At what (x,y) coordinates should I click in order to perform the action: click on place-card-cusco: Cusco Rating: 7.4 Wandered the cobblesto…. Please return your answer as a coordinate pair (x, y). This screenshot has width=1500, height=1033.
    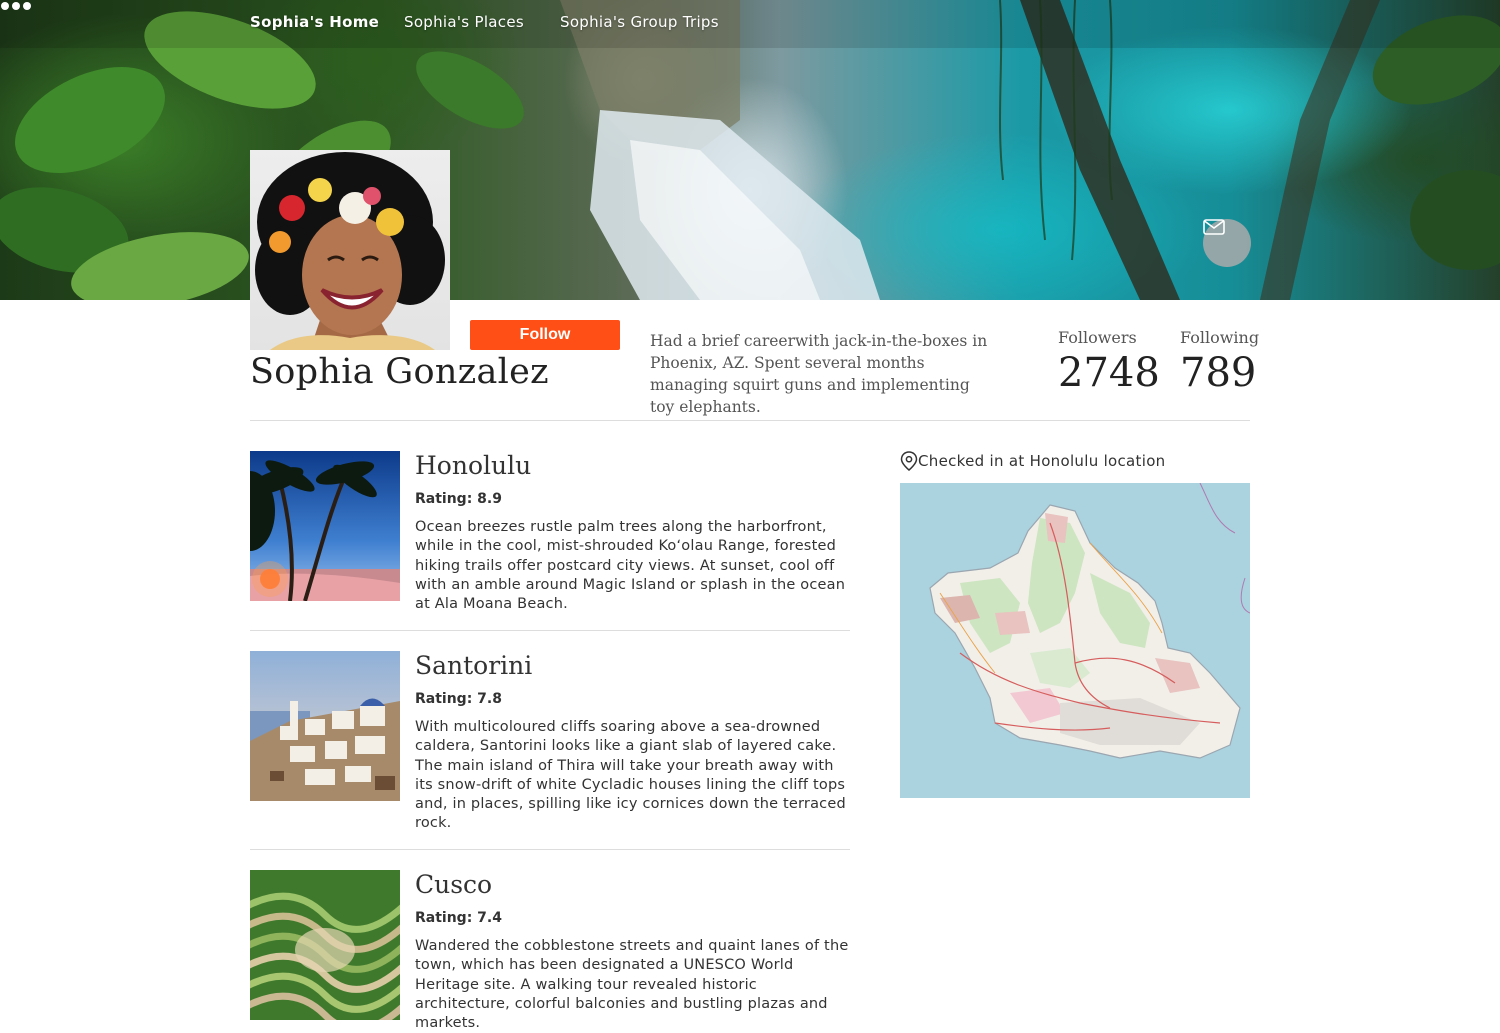
    Looking at the image, I should click on (550, 950).